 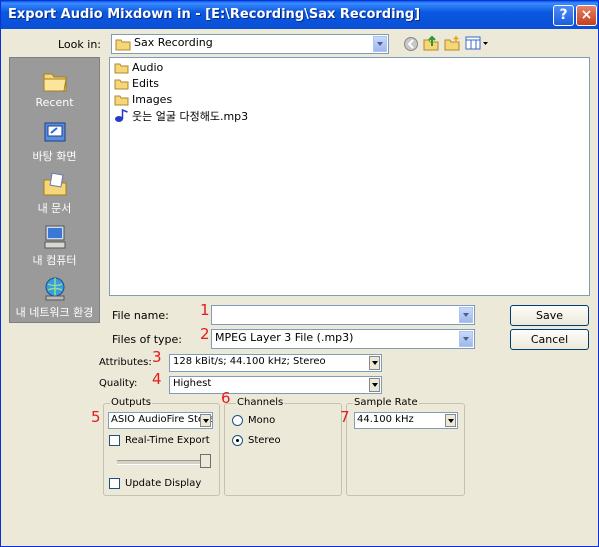 I want to click on place-desktop-label: 바탕 화면, so click(x=54, y=156).